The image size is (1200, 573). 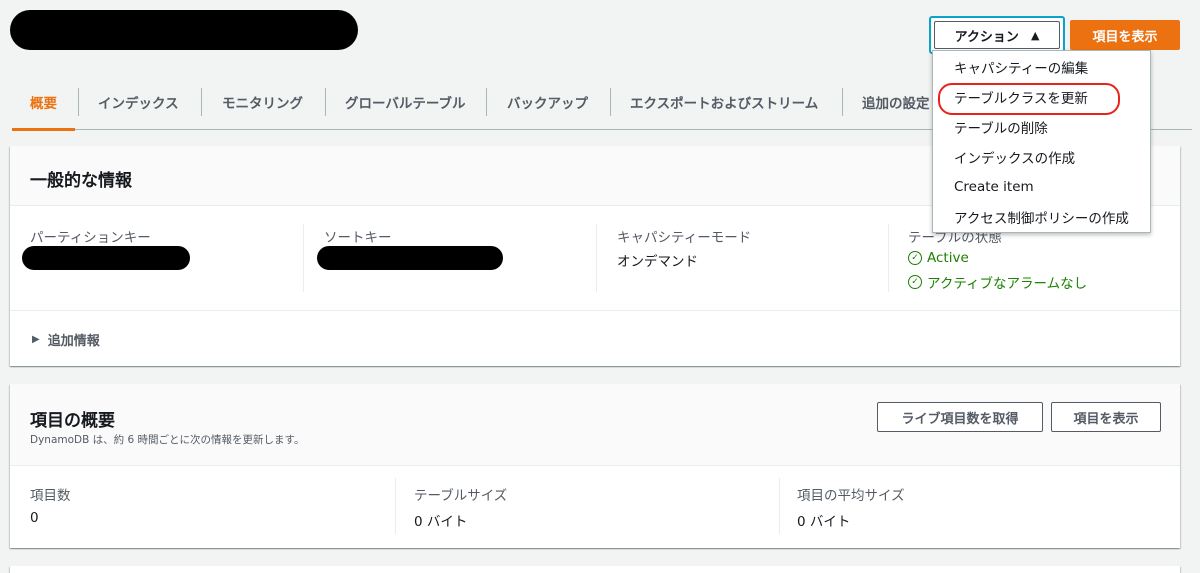 I want to click on tab-exports-streams: エクスポートおよびストリーム, so click(x=724, y=101).